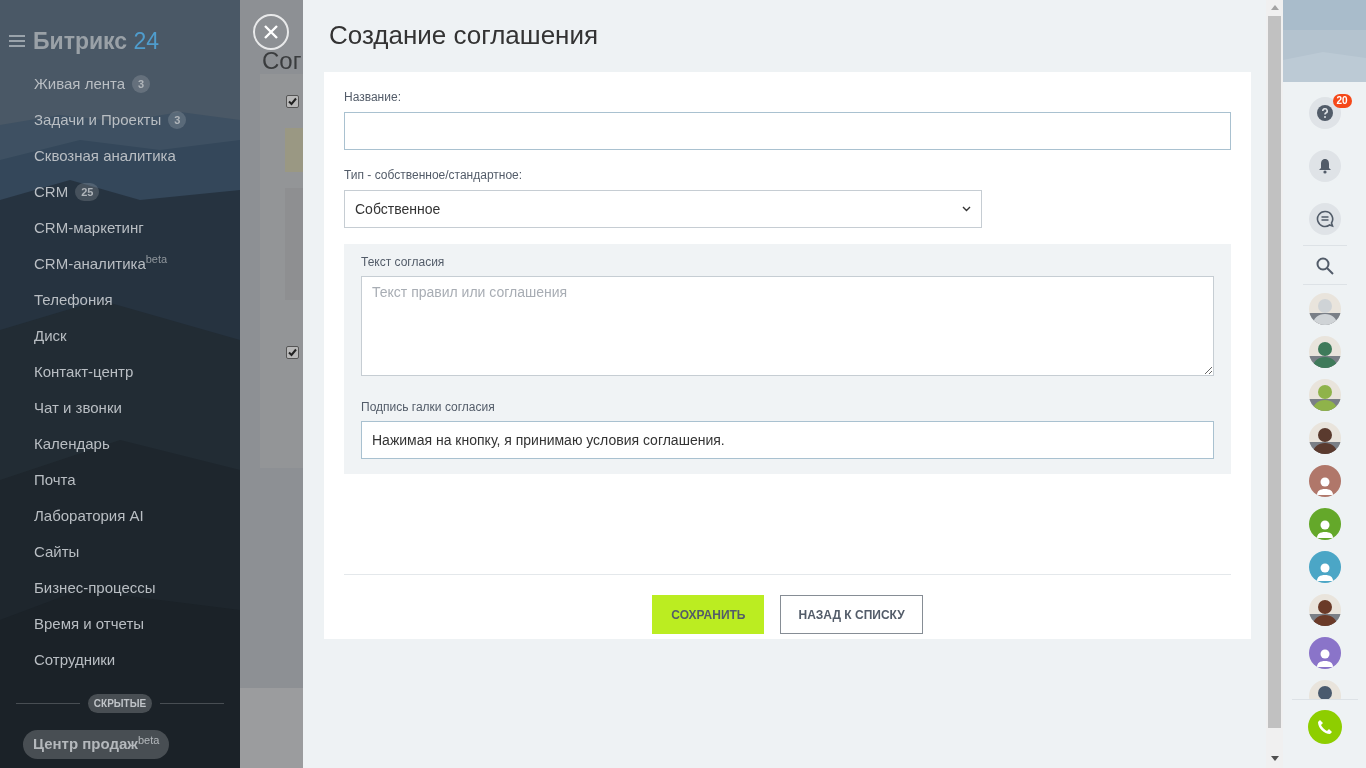  I want to click on scrollbar, so click(1274, 384).